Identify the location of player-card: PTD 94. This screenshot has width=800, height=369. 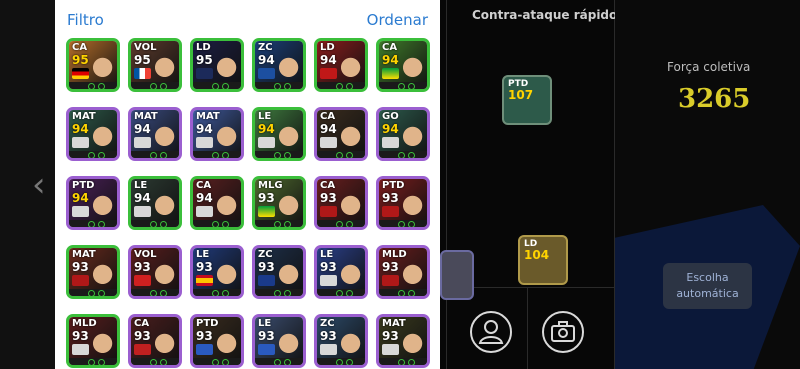
(93, 203).